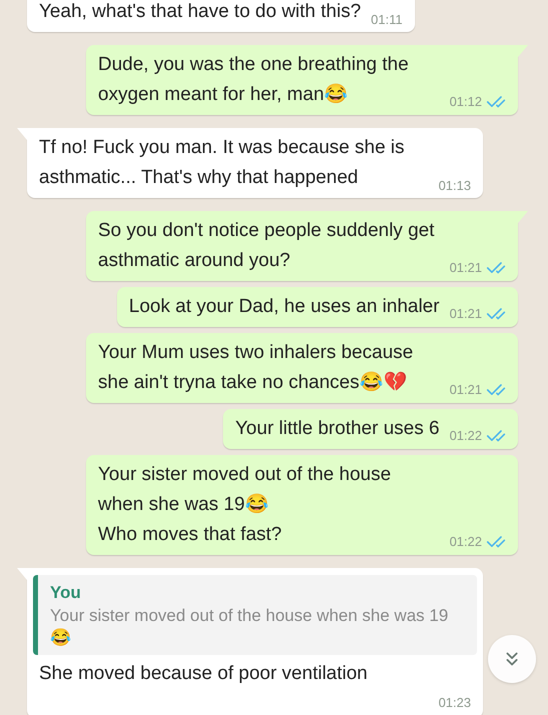  Describe the element at coordinates (66, 593) in the screenshot. I see `quote-author: You` at that location.